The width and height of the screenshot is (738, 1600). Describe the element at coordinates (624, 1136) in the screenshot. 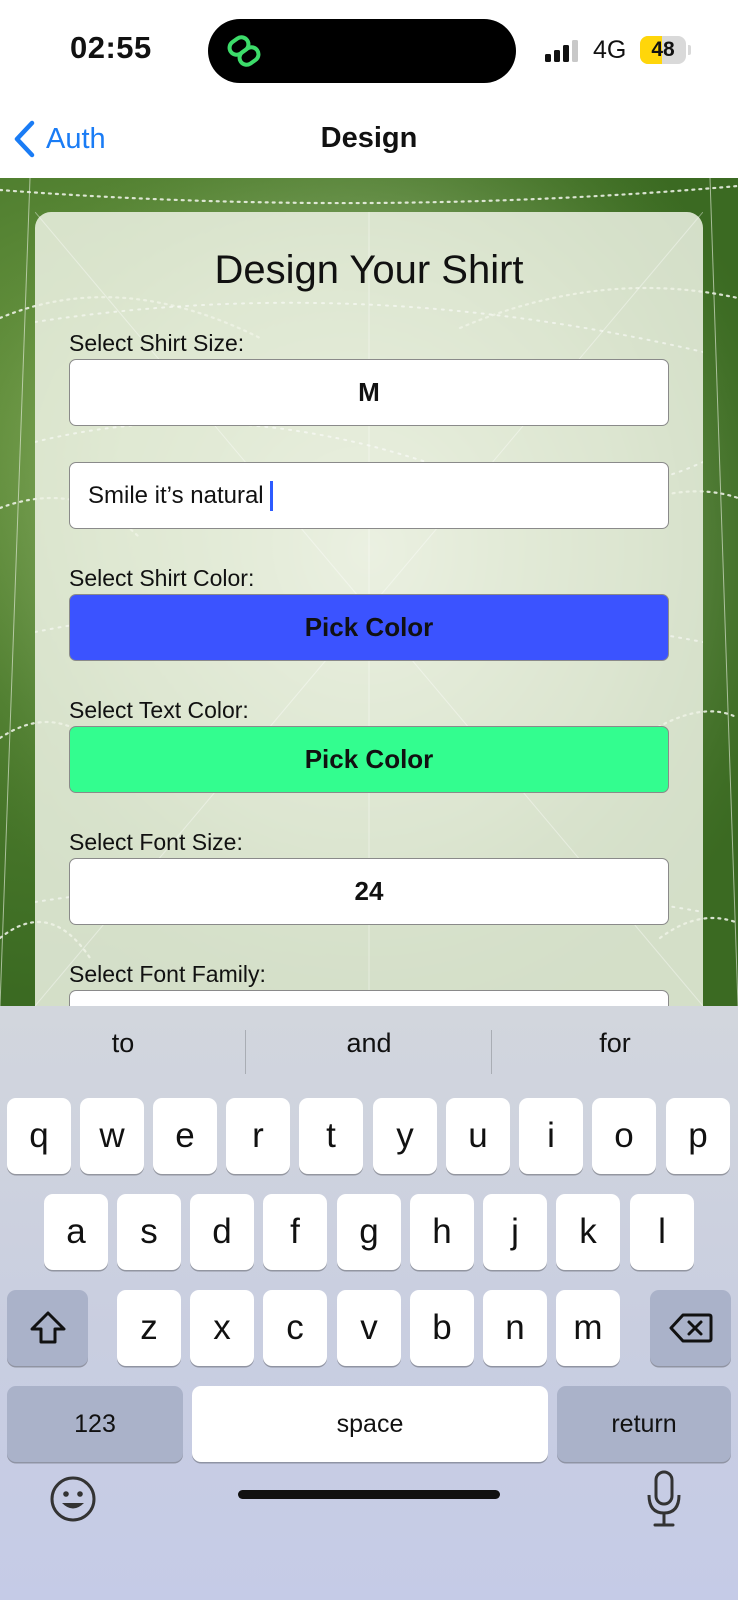

I see `key-o: o` at that location.